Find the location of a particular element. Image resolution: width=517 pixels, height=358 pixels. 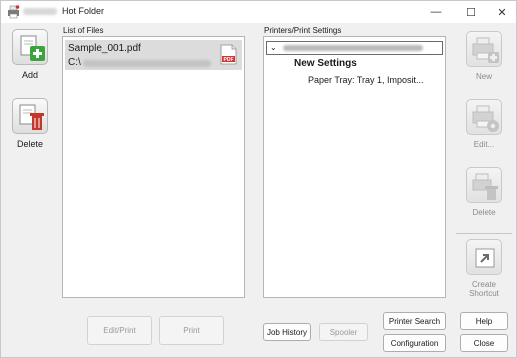

add-button: Add is located at coordinates (30, 54).